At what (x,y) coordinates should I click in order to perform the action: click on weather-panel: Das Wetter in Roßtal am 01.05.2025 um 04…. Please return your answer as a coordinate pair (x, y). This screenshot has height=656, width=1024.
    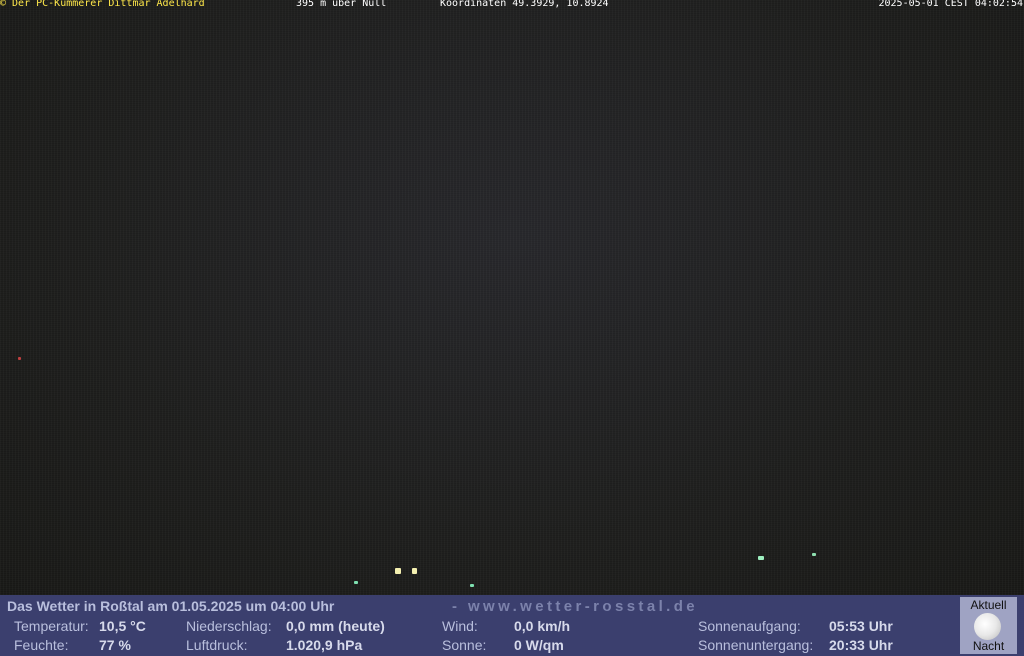
    Looking at the image, I should click on (512, 625).